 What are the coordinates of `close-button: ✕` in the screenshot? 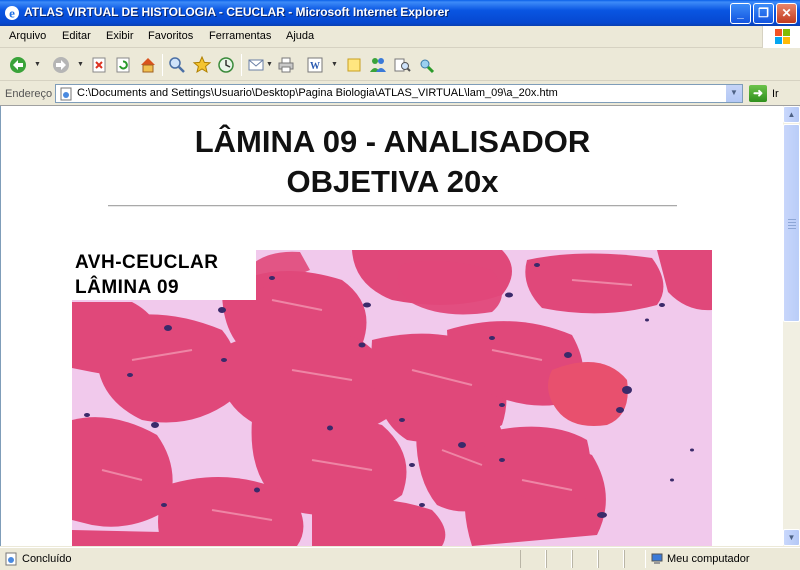 It's located at (786, 13).